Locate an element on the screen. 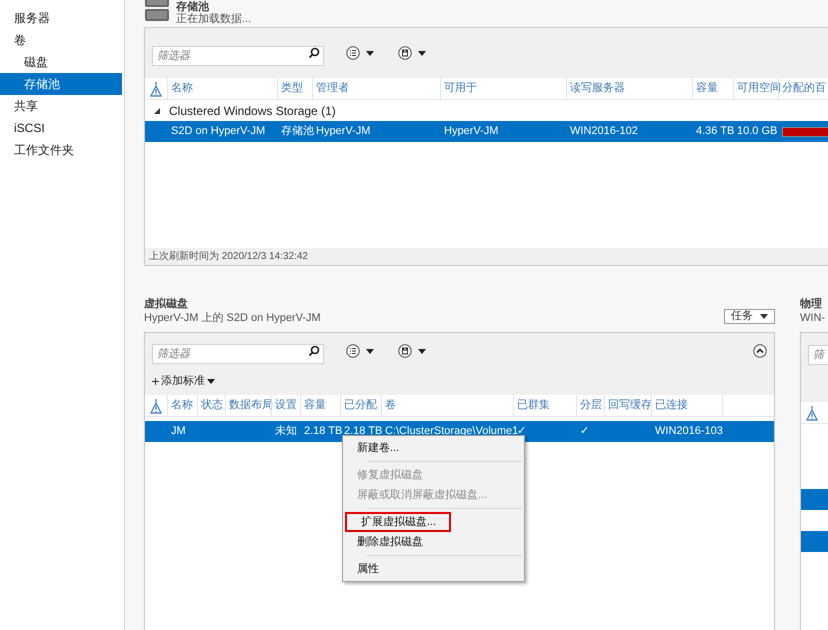 This screenshot has width=828, height=630. table-row: JM 未知 2.18 TB 2.18 TB C:\ClusterStorage\Volume1✓ ✓ WIN2016-103 is located at coordinates (459, 431).